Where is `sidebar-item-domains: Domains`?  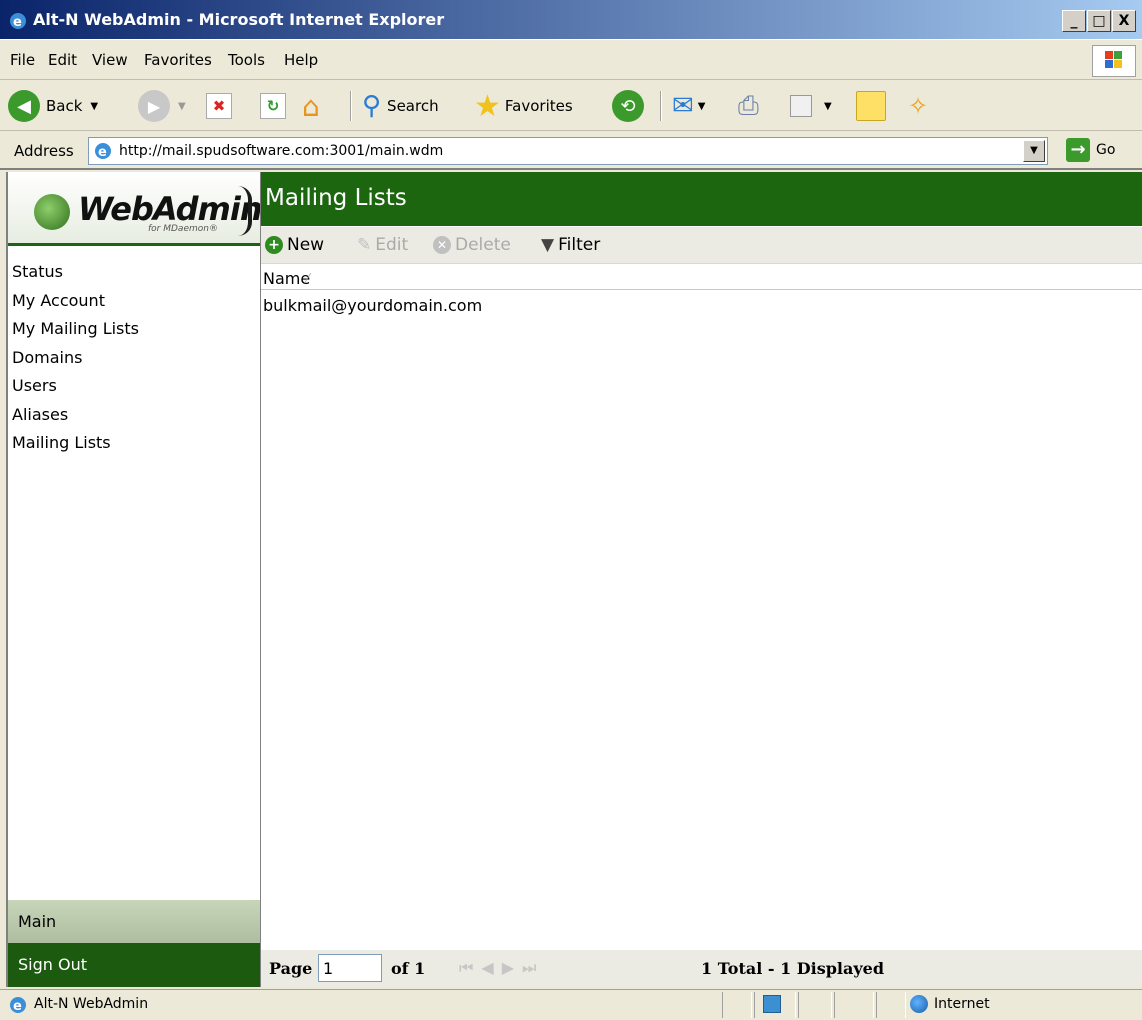
sidebar-item-domains: Domains is located at coordinates (75, 358).